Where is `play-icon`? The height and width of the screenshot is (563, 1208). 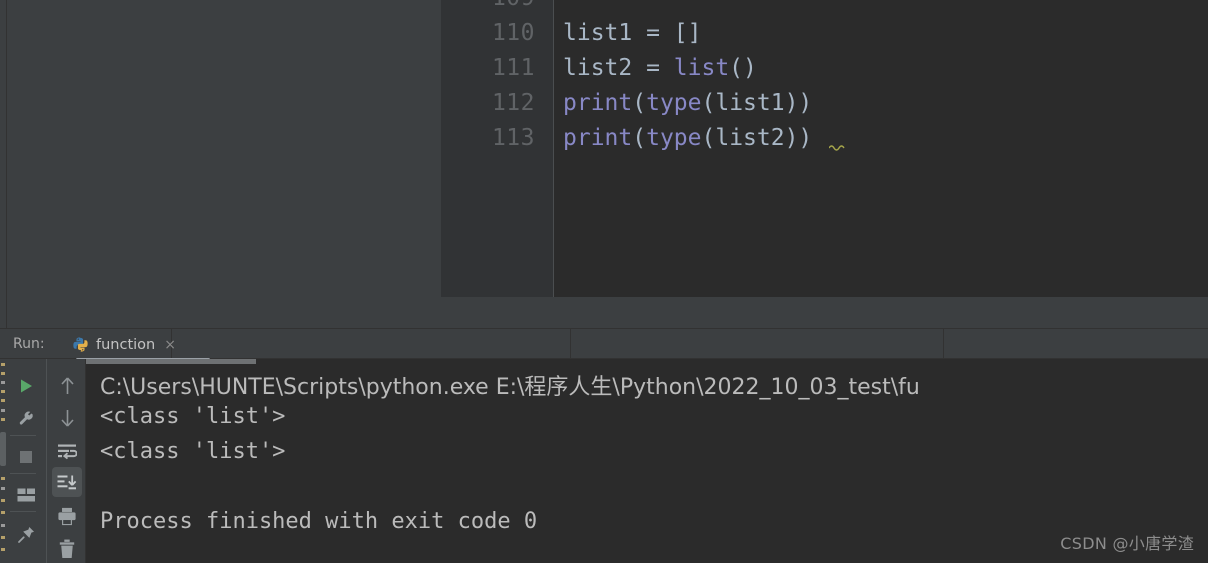
play-icon is located at coordinates (26, 386).